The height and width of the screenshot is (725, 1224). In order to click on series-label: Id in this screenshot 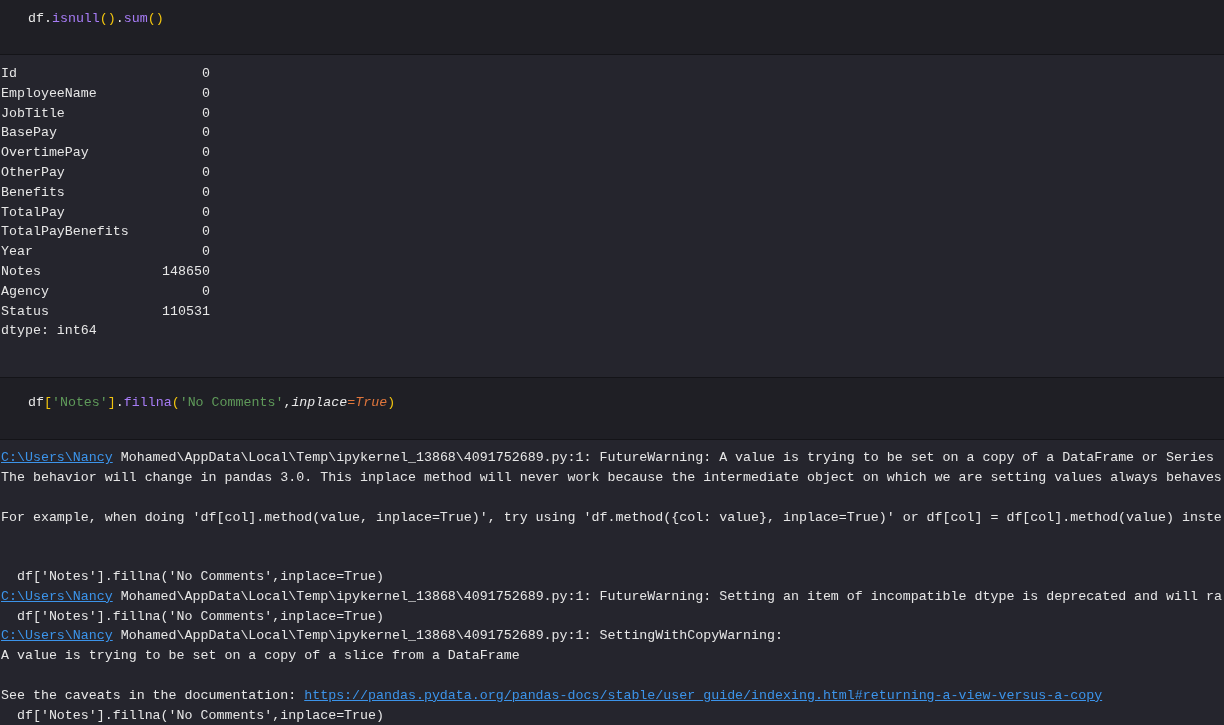, I will do `click(9, 74)`.